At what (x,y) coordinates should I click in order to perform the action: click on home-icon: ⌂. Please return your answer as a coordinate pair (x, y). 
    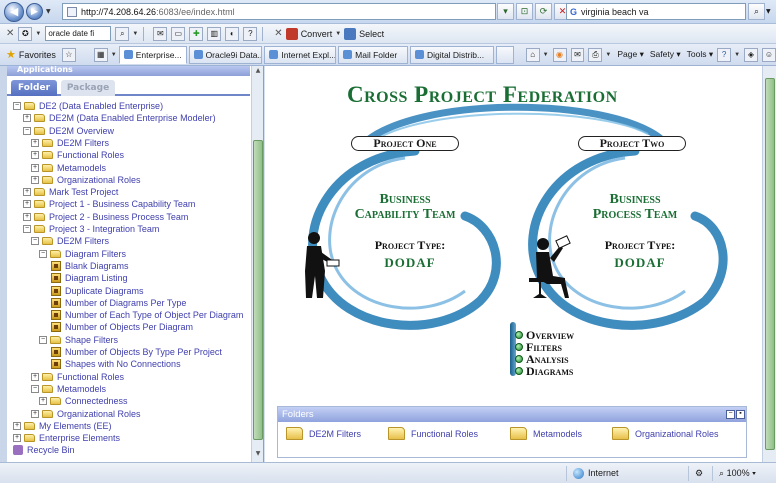
    Looking at the image, I should click on (532, 54).